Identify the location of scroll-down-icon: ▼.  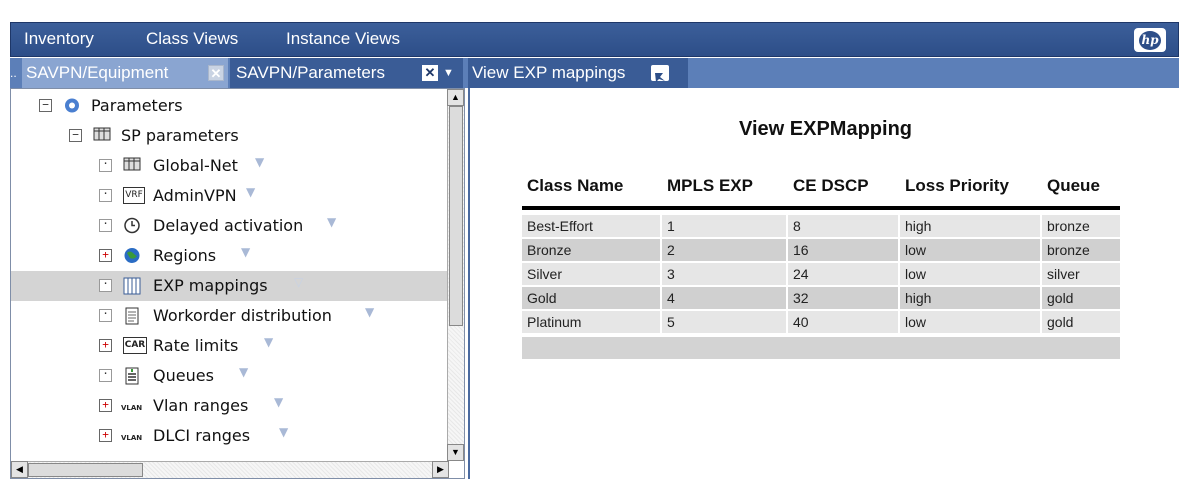
(455, 452).